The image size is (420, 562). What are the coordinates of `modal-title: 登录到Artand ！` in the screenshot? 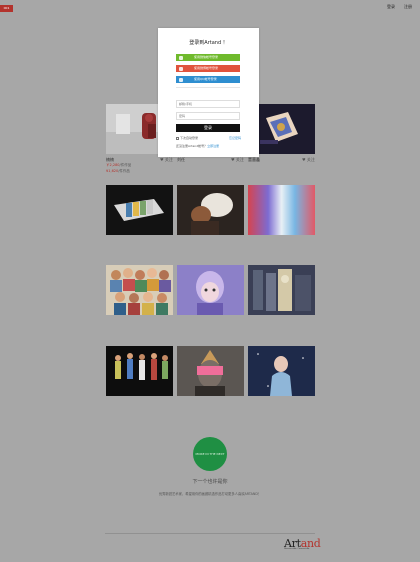 It's located at (208, 43).